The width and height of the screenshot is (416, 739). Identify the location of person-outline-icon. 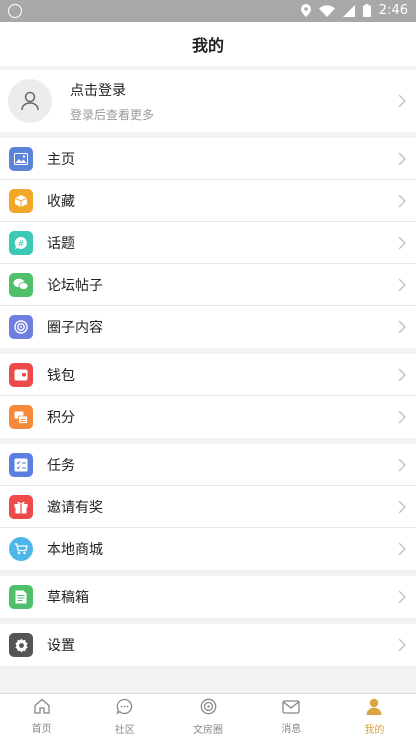
(30, 101).